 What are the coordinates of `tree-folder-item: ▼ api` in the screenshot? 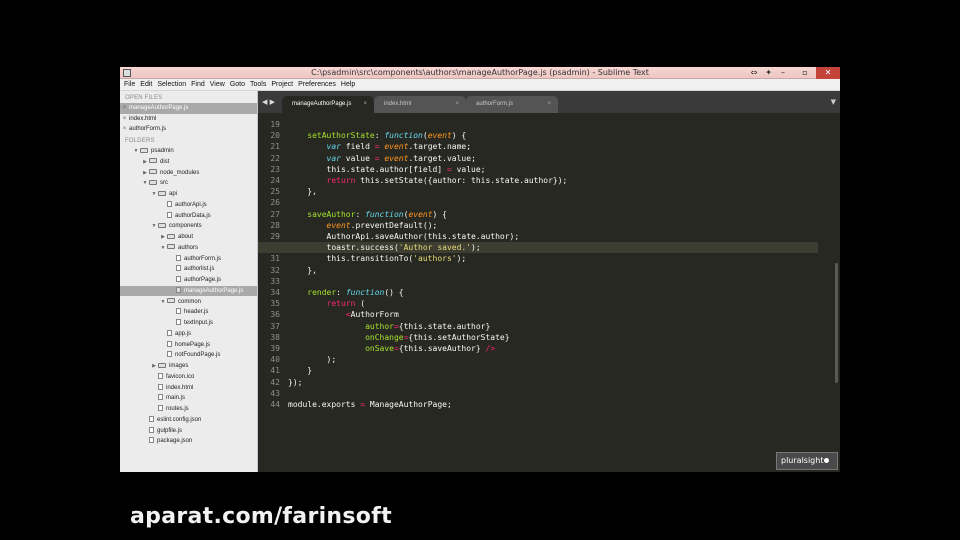 It's located at (188, 194).